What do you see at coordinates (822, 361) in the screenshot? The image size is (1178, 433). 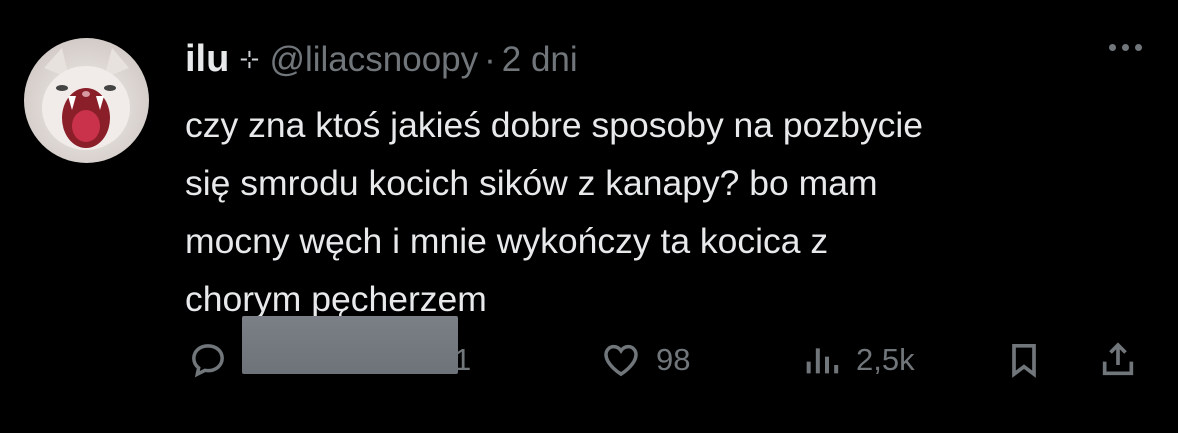 I see `views-icon` at bounding box center [822, 361].